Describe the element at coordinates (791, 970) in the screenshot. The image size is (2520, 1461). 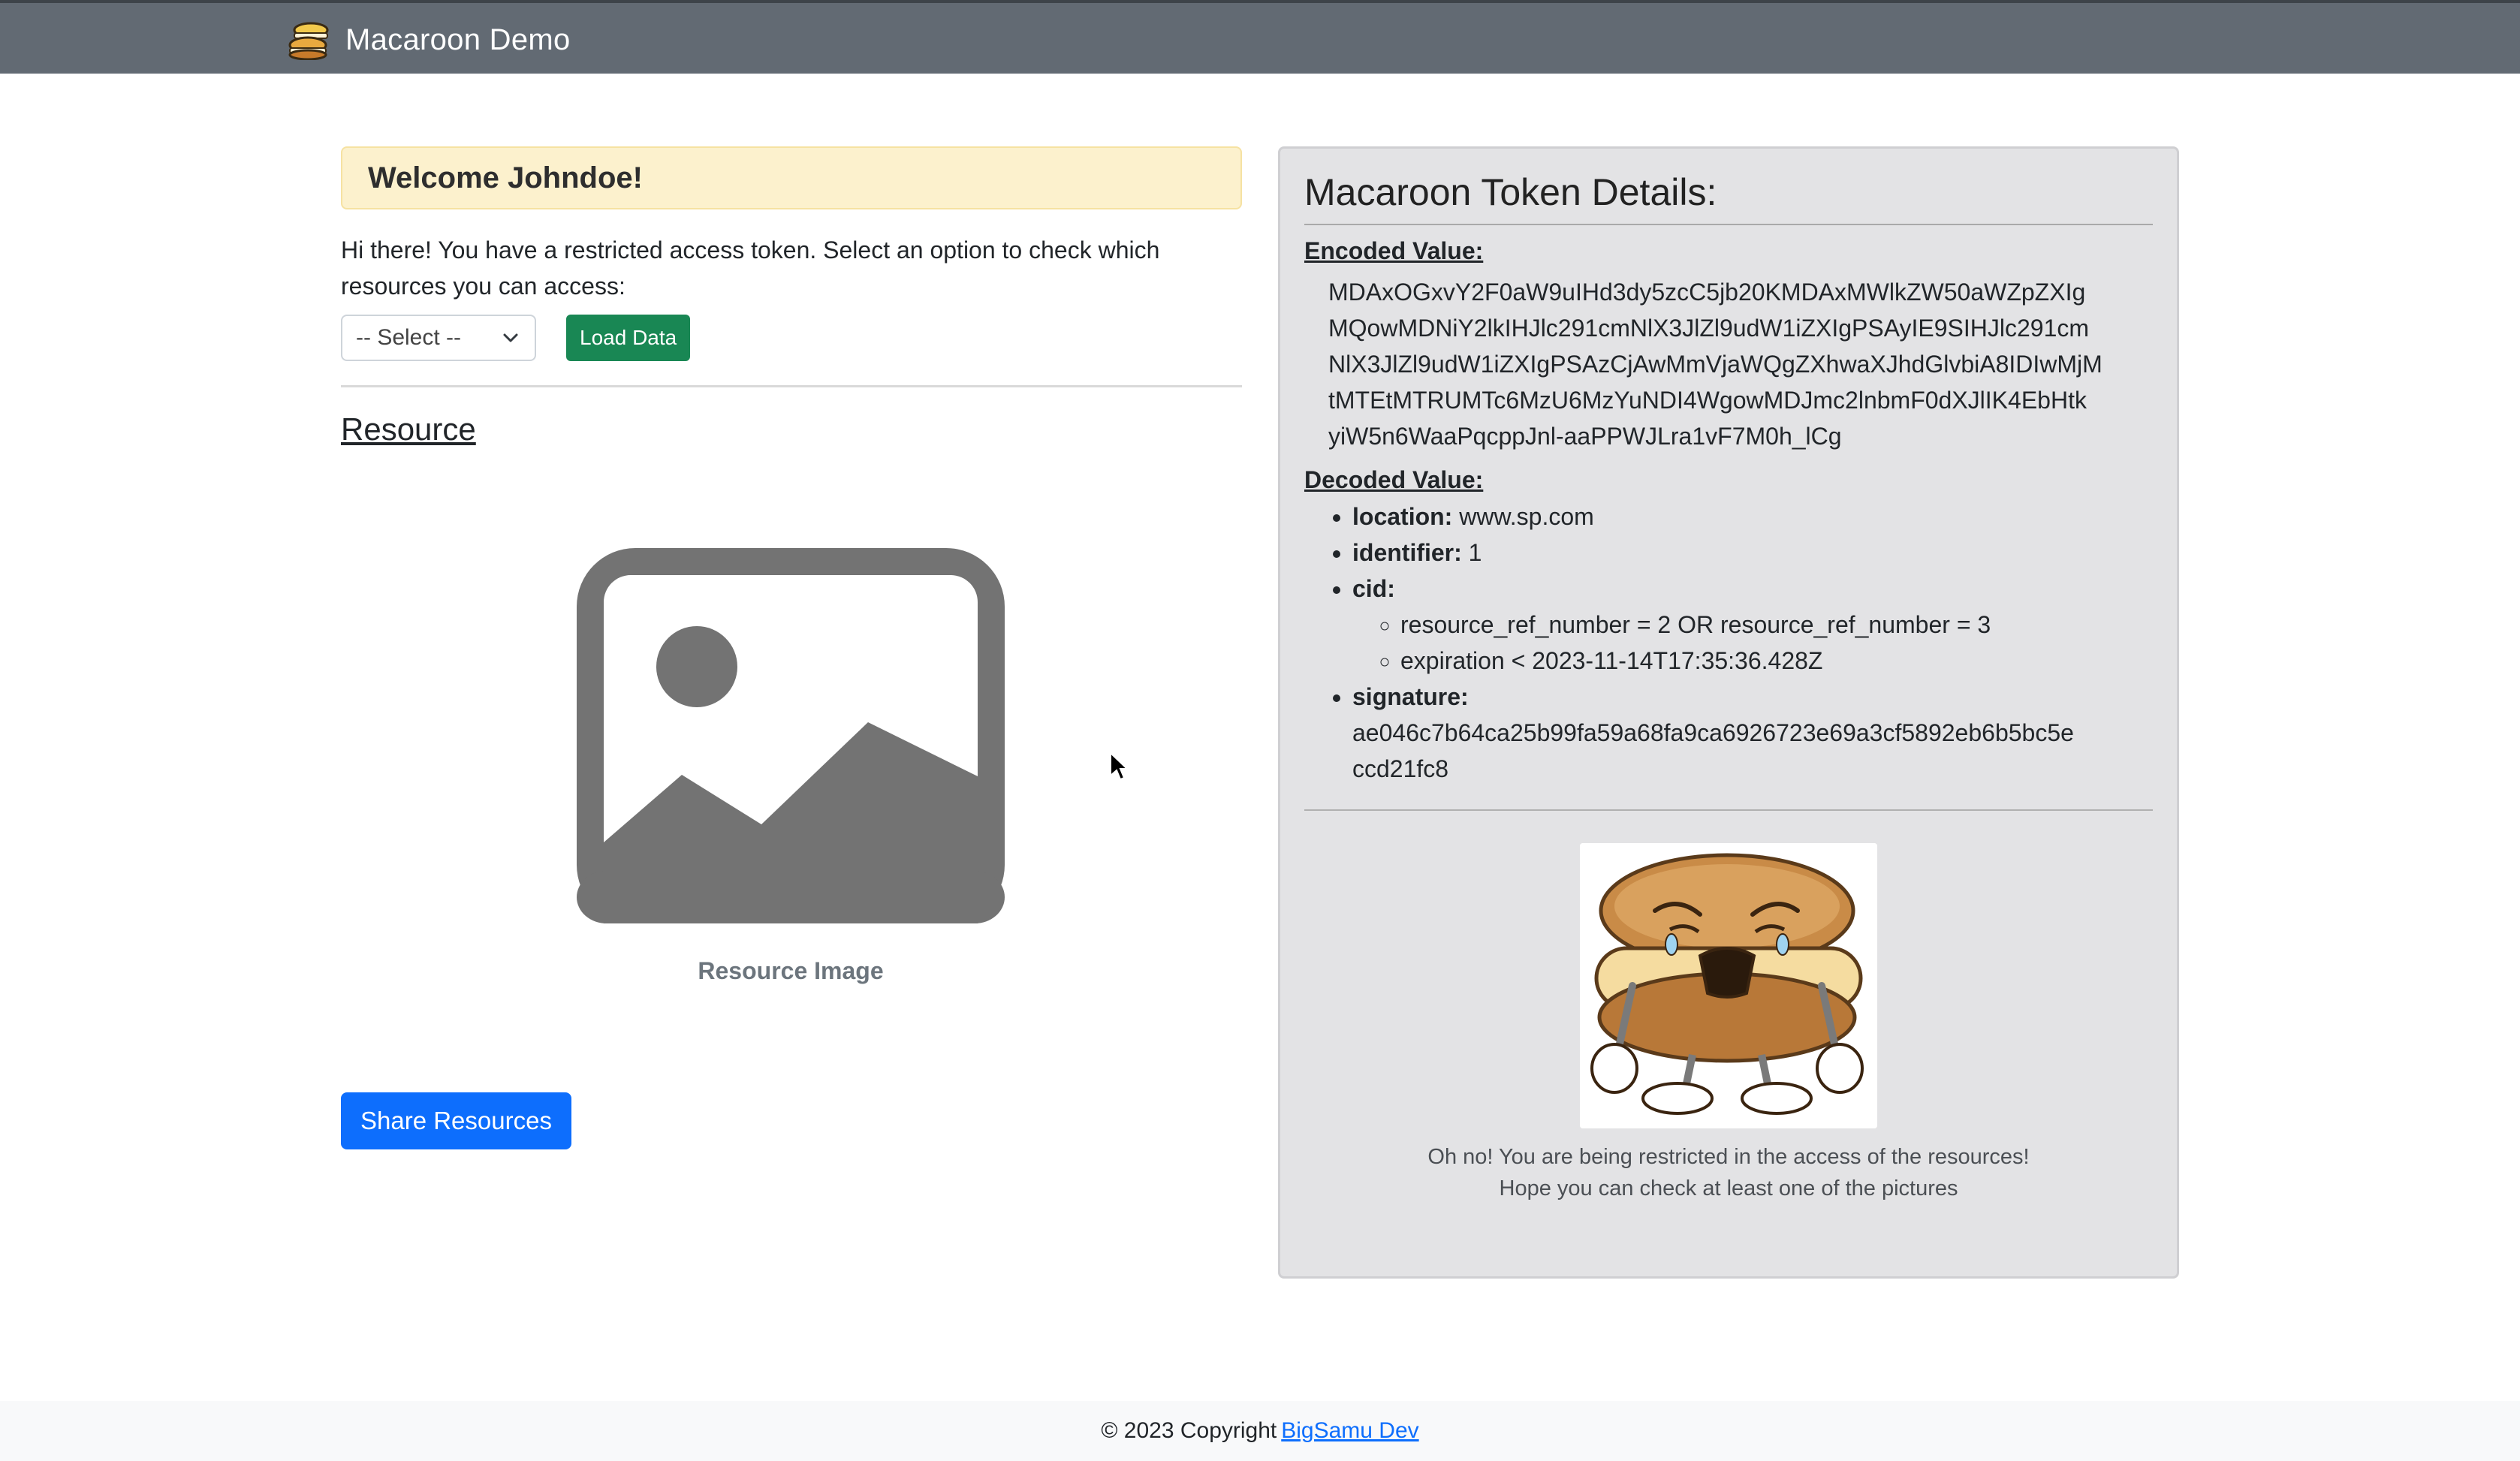
I see `resource-image-caption: Resource Image` at that location.